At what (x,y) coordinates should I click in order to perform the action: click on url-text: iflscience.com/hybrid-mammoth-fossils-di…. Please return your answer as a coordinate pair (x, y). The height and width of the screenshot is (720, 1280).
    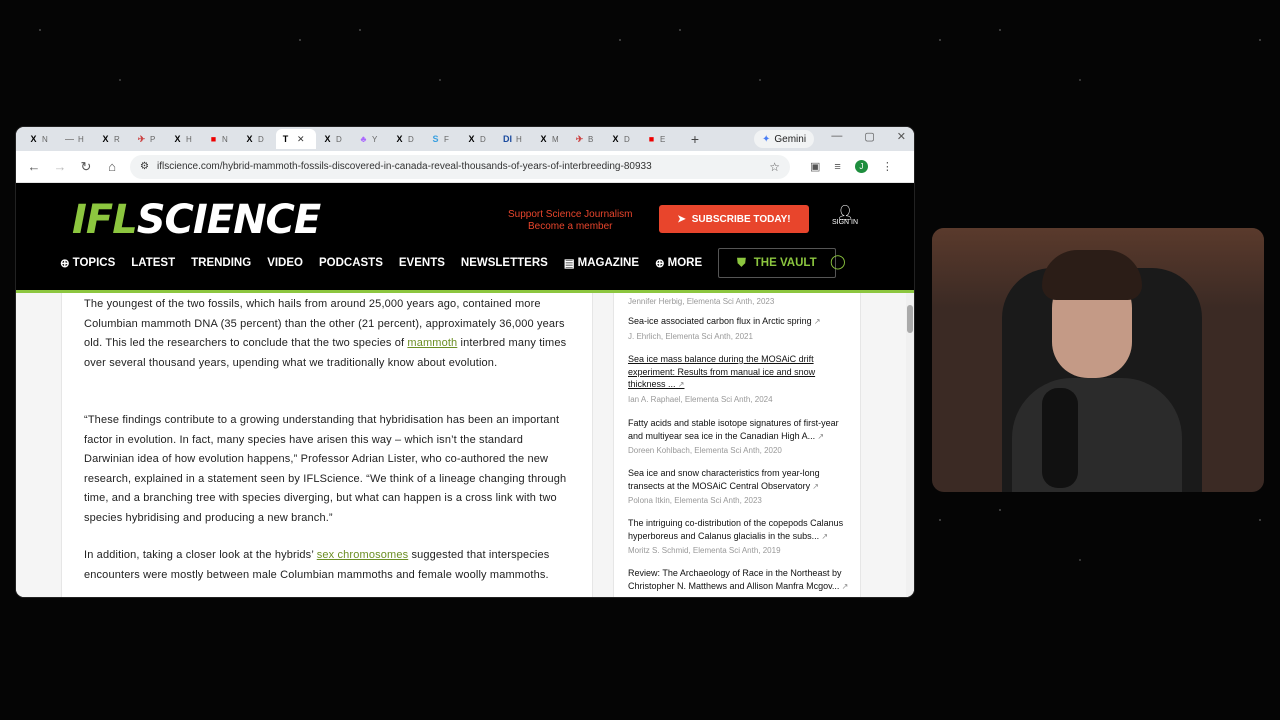
    Looking at the image, I should click on (404, 166).